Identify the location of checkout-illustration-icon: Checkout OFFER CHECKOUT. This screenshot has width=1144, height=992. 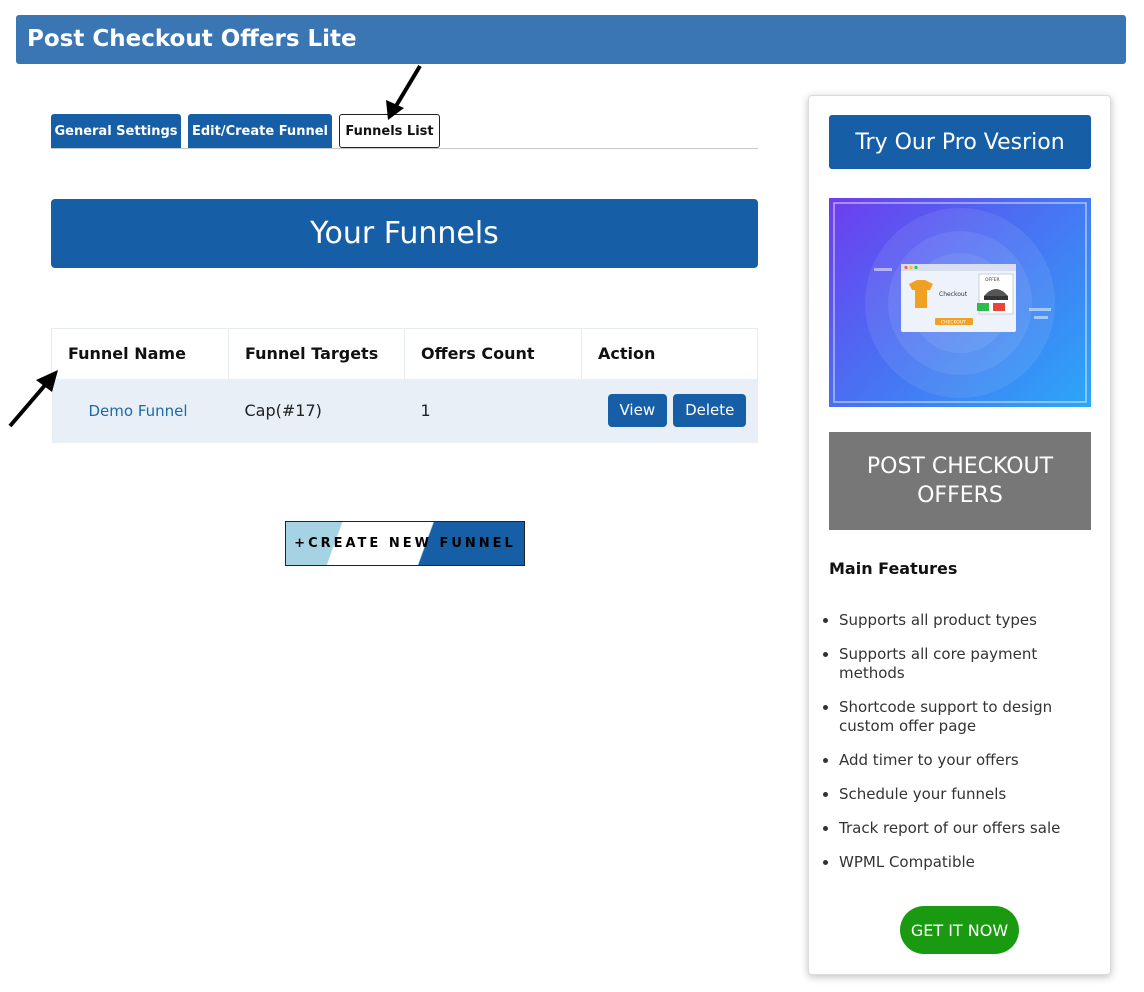
(960, 302).